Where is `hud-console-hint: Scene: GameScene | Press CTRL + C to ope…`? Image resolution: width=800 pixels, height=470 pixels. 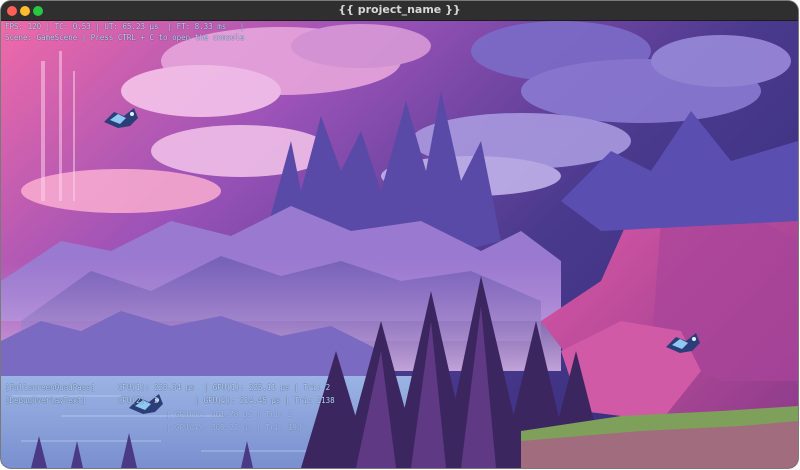
hud-console-hint: Scene: GameScene | Press CTRL + C to ope… is located at coordinates (125, 37).